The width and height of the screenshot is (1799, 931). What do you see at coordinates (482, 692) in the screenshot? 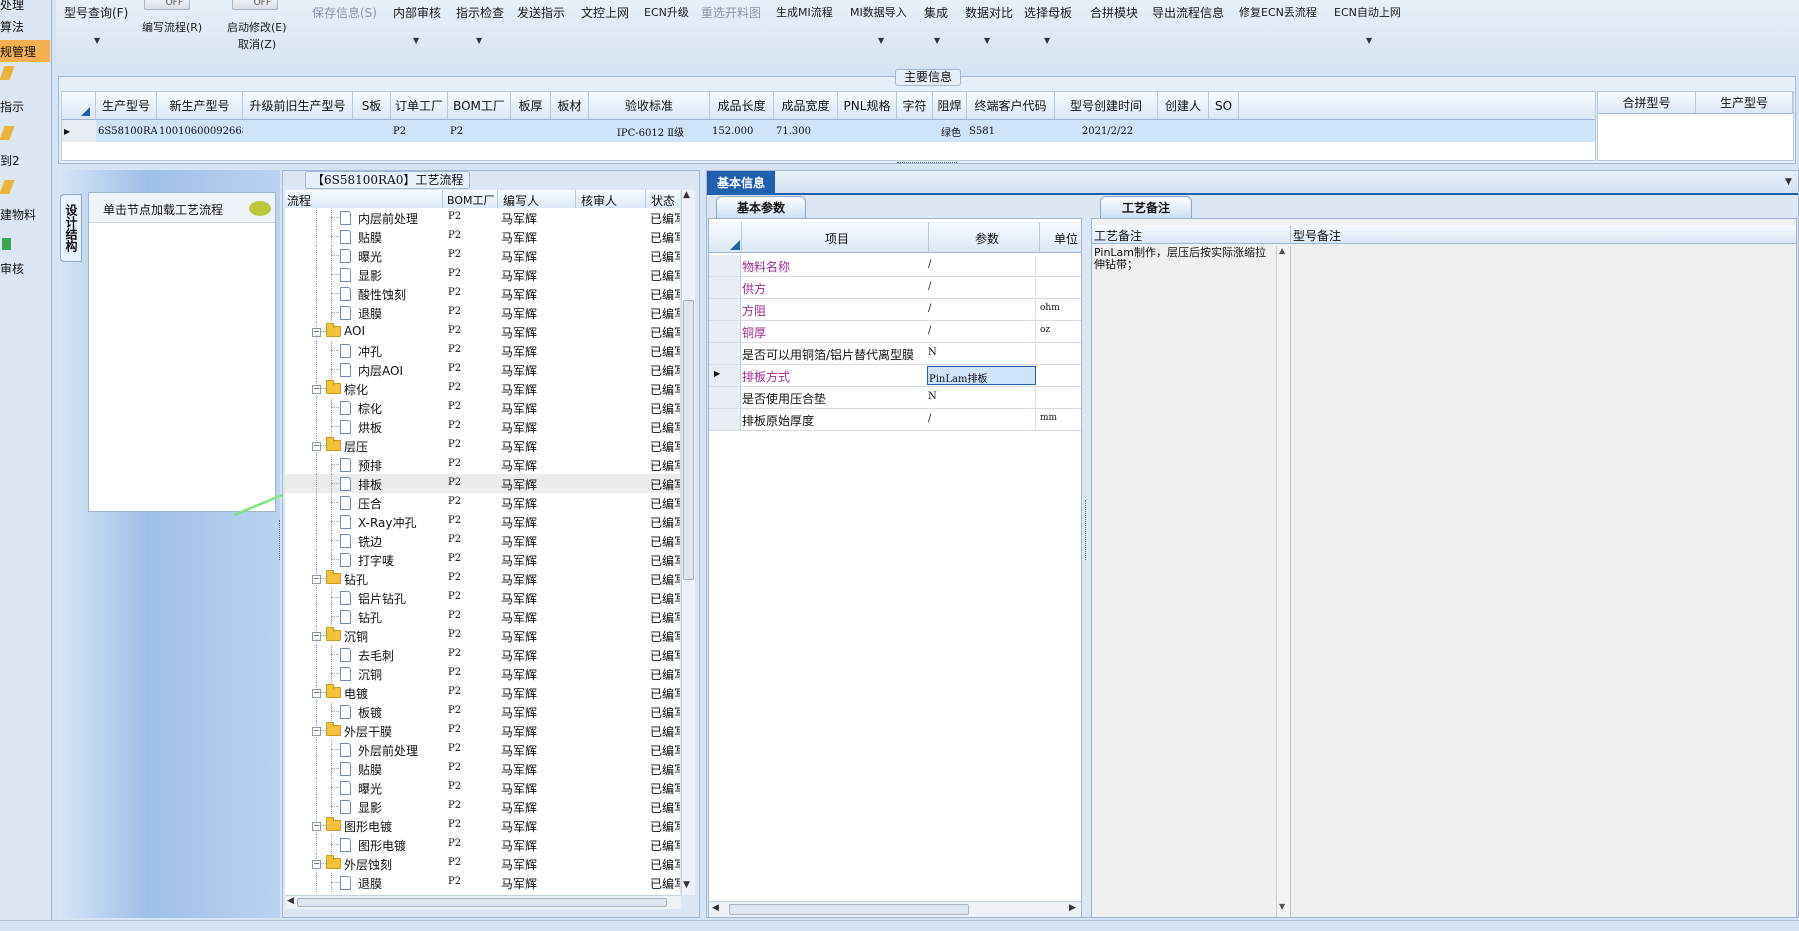
I see `tree-node: − 电镀 P2 马军辉 已编写` at bounding box center [482, 692].